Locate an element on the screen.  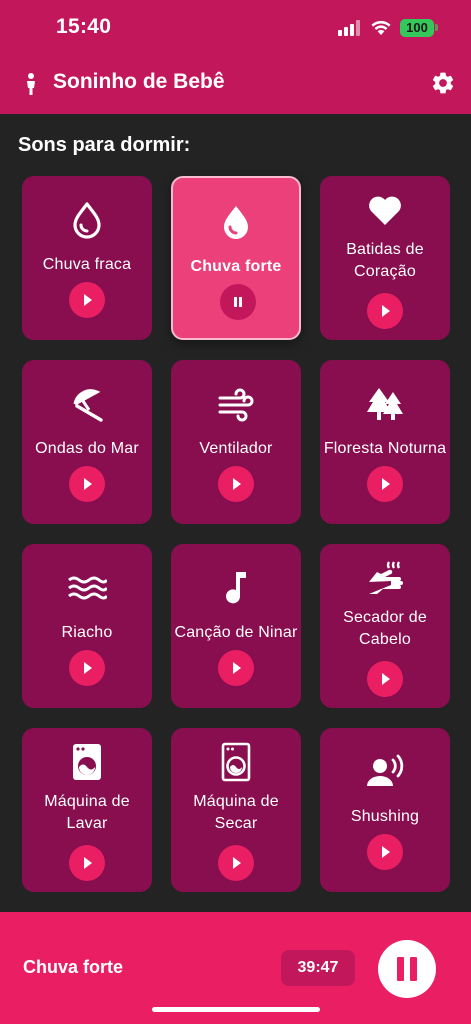
sound-card-ondas-do-mar: Ondas do Mar is located at coordinates (87, 442).